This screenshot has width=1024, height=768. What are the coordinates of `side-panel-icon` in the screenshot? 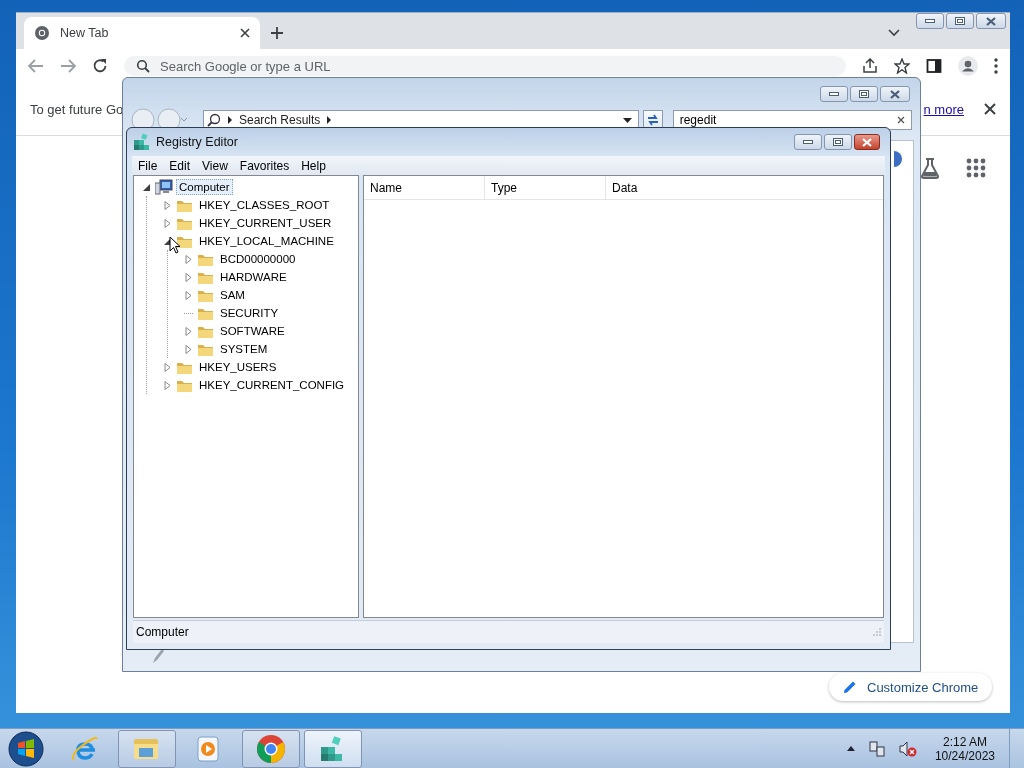 It's located at (934, 66).